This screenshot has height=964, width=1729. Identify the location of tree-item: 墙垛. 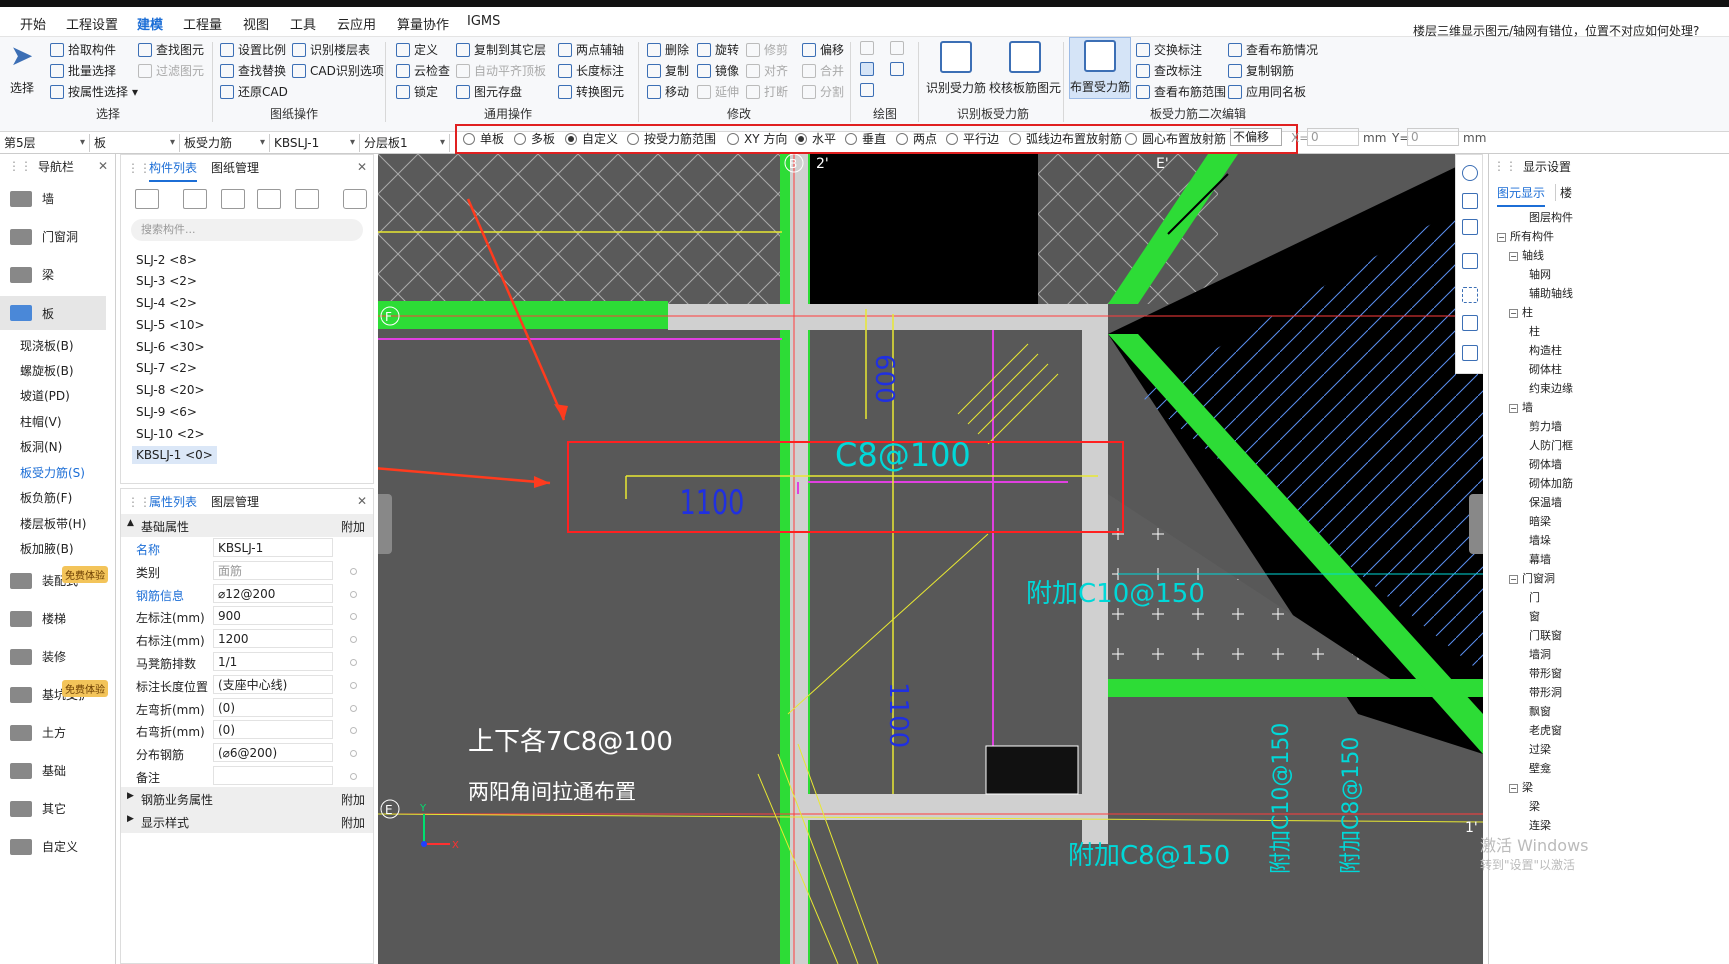
(1540, 540).